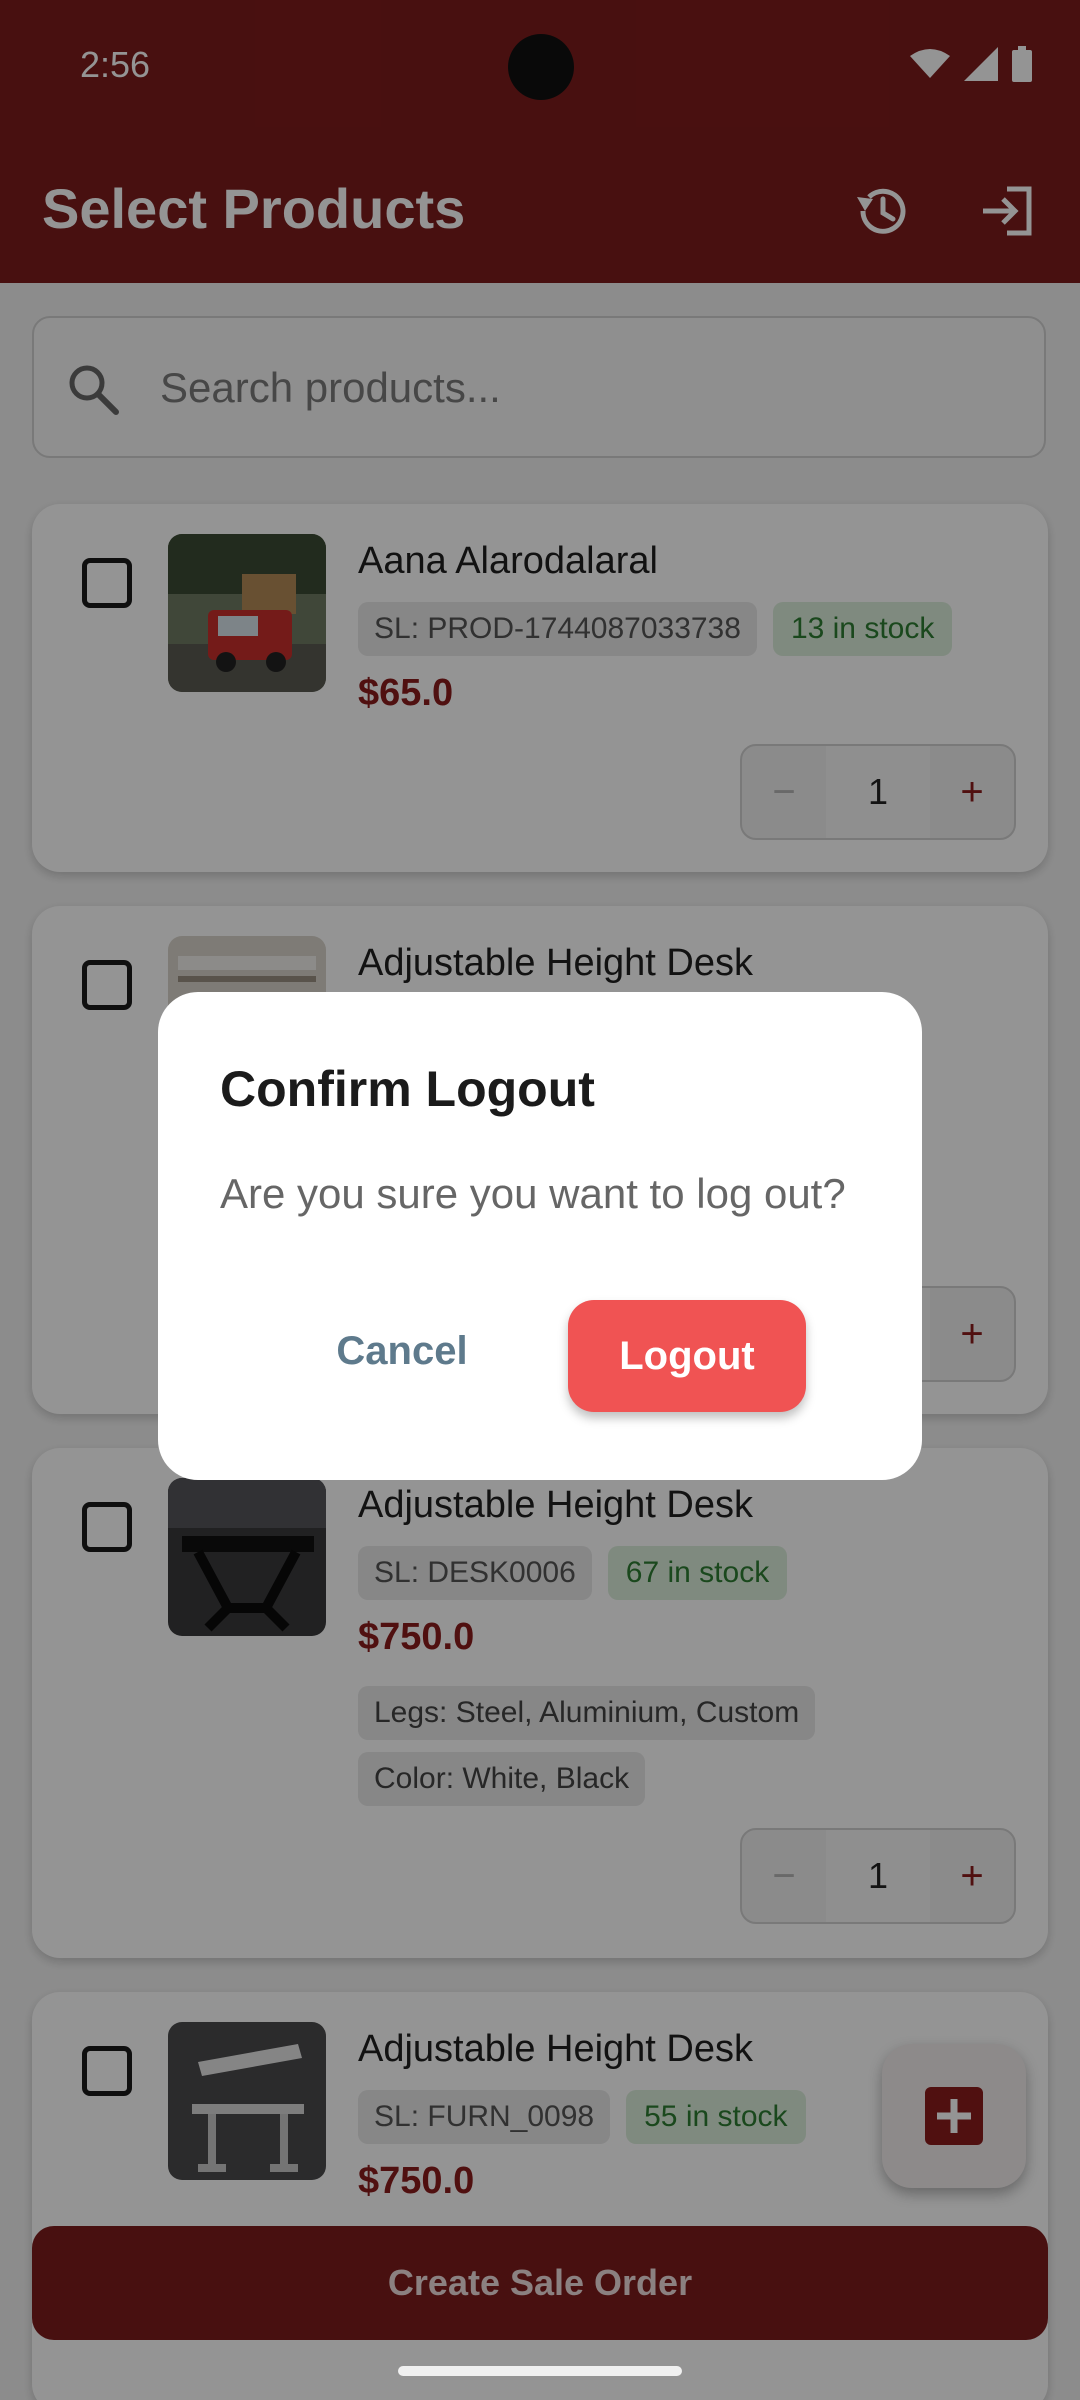 The height and width of the screenshot is (2400, 1080). What do you see at coordinates (540, 2371) in the screenshot?
I see `home-indicator` at bounding box center [540, 2371].